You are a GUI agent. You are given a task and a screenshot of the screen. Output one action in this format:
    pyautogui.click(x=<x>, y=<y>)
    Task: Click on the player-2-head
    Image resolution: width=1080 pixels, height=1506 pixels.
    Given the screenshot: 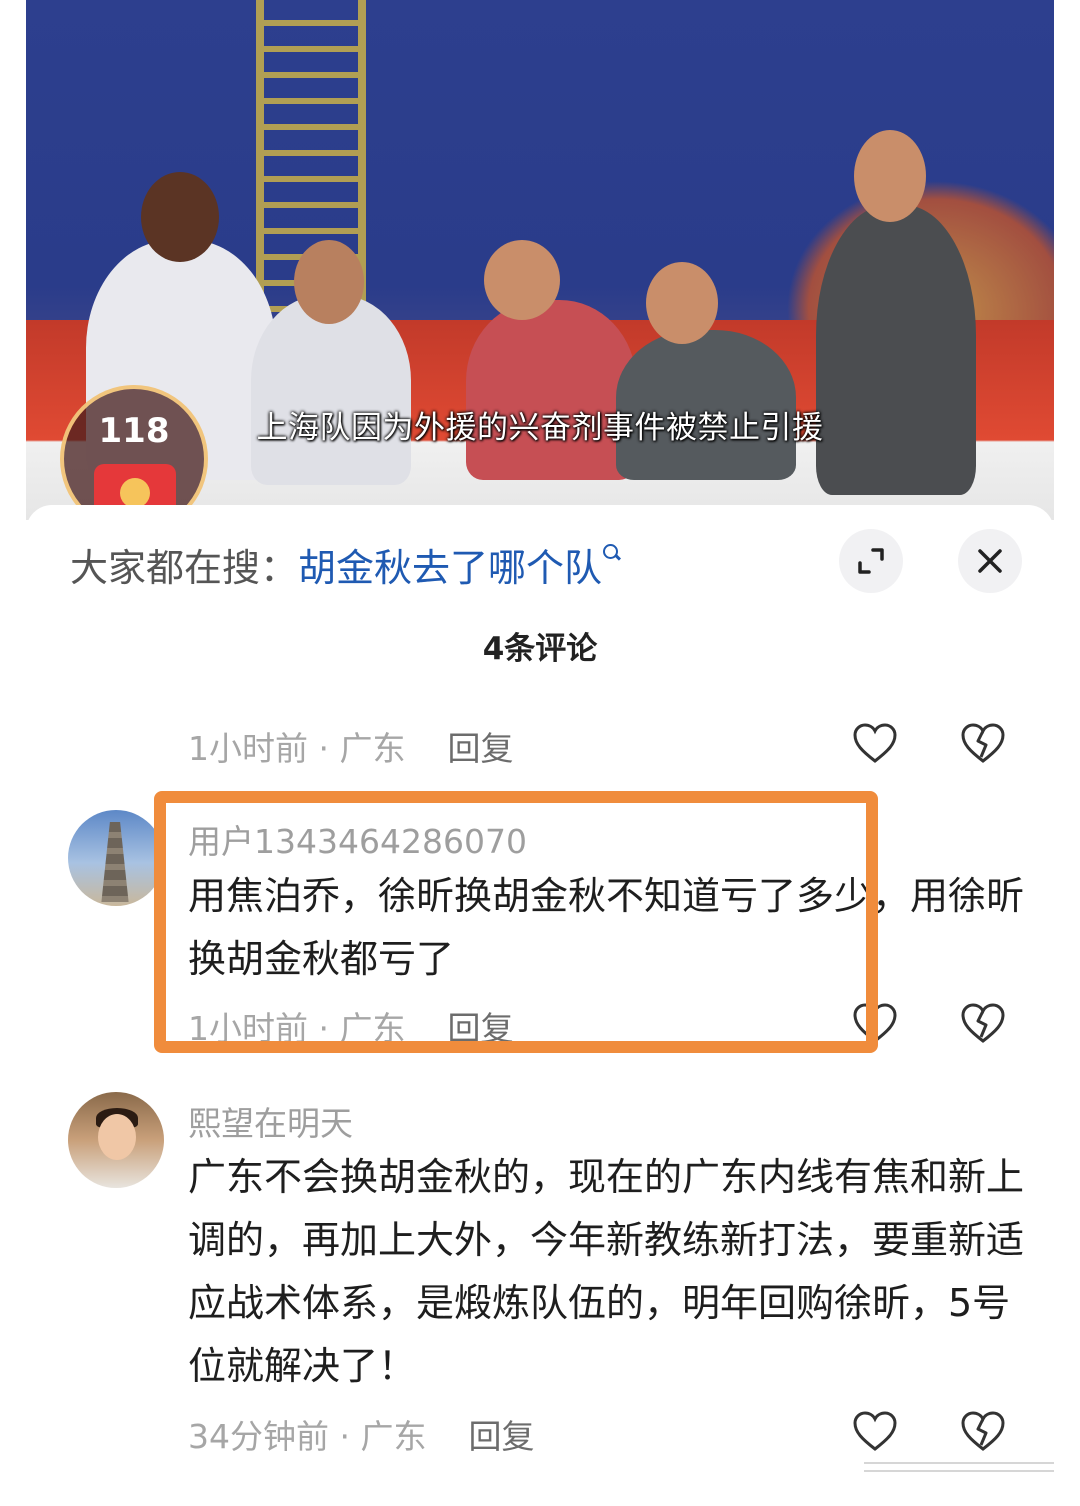 What is the action you would take?
    pyautogui.click(x=329, y=282)
    